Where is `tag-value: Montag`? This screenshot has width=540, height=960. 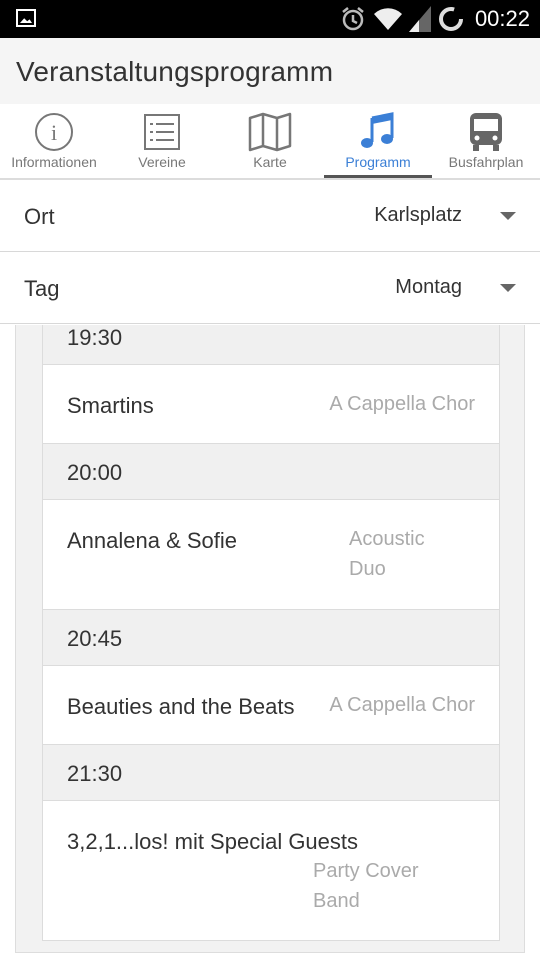
tag-value: Montag is located at coordinates (428, 287).